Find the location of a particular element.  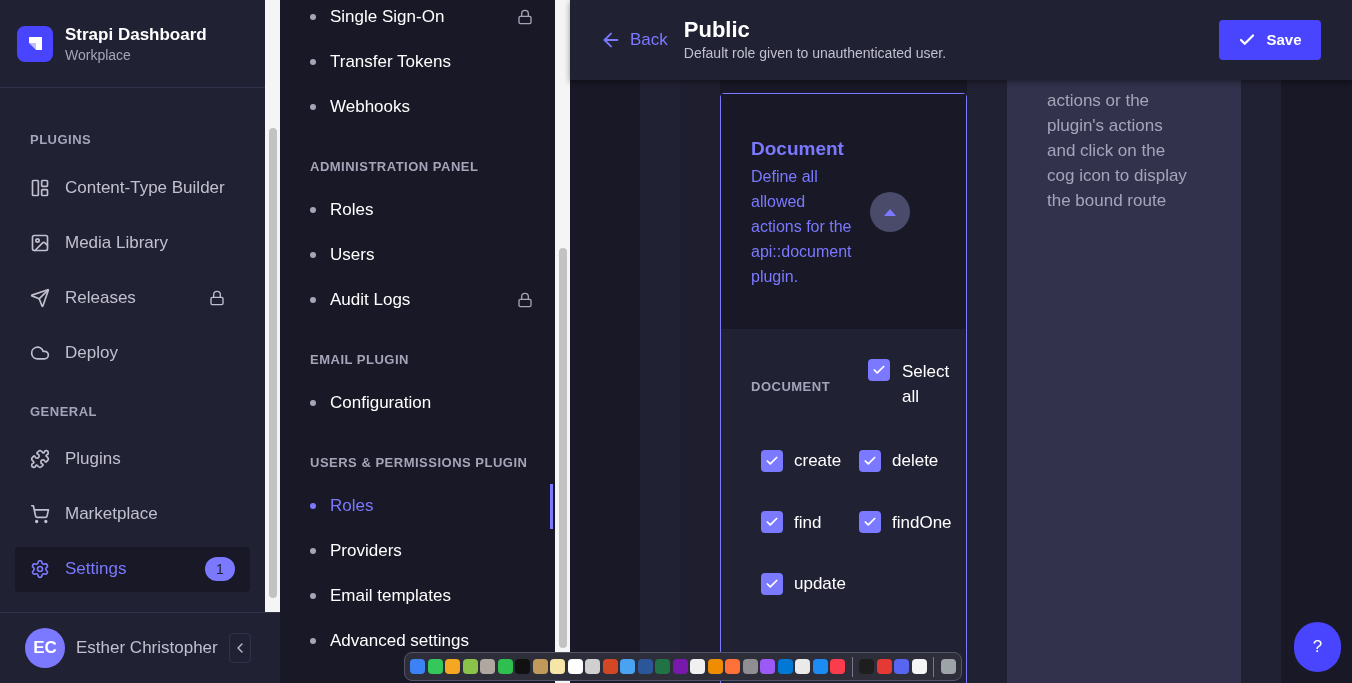

checkbox-label: delete is located at coordinates (915, 461).